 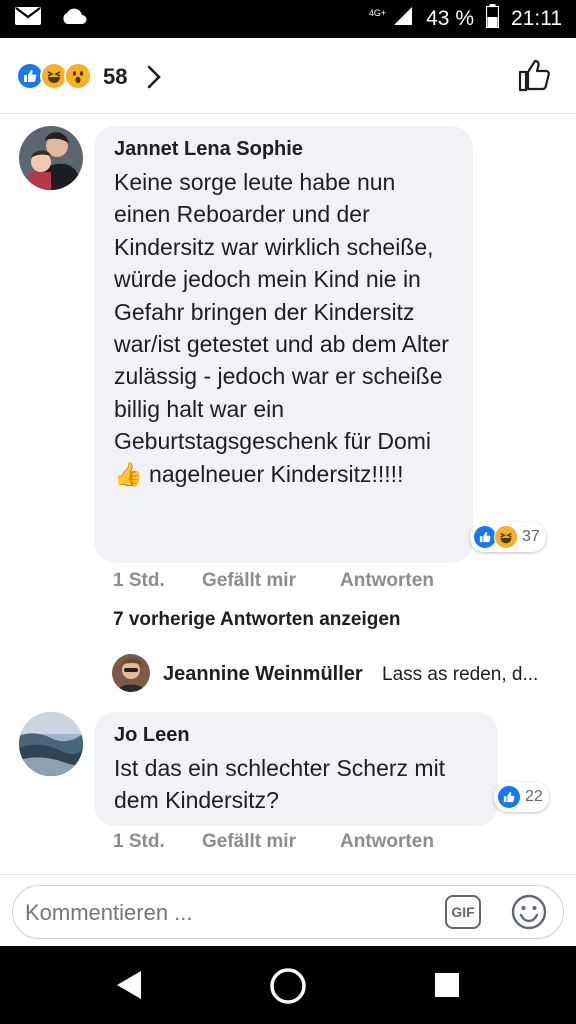 I want to click on like-button-icon, so click(x=535, y=77).